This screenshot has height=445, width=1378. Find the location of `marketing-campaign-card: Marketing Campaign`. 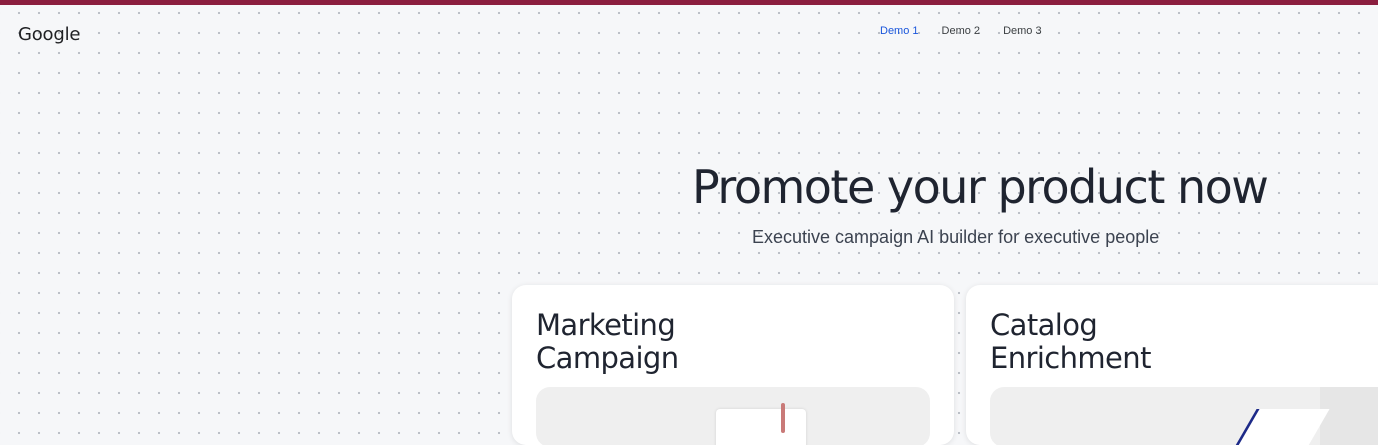

marketing-campaign-card: Marketing Campaign is located at coordinates (733, 365).